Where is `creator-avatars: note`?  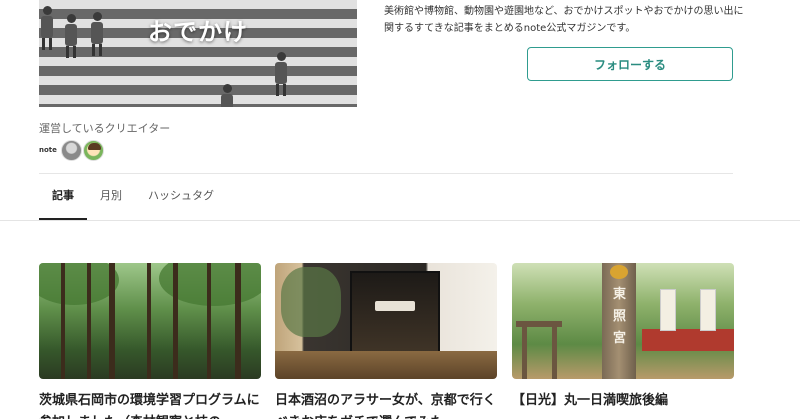
creator-avatars: note is located at coordinates (72, 150).